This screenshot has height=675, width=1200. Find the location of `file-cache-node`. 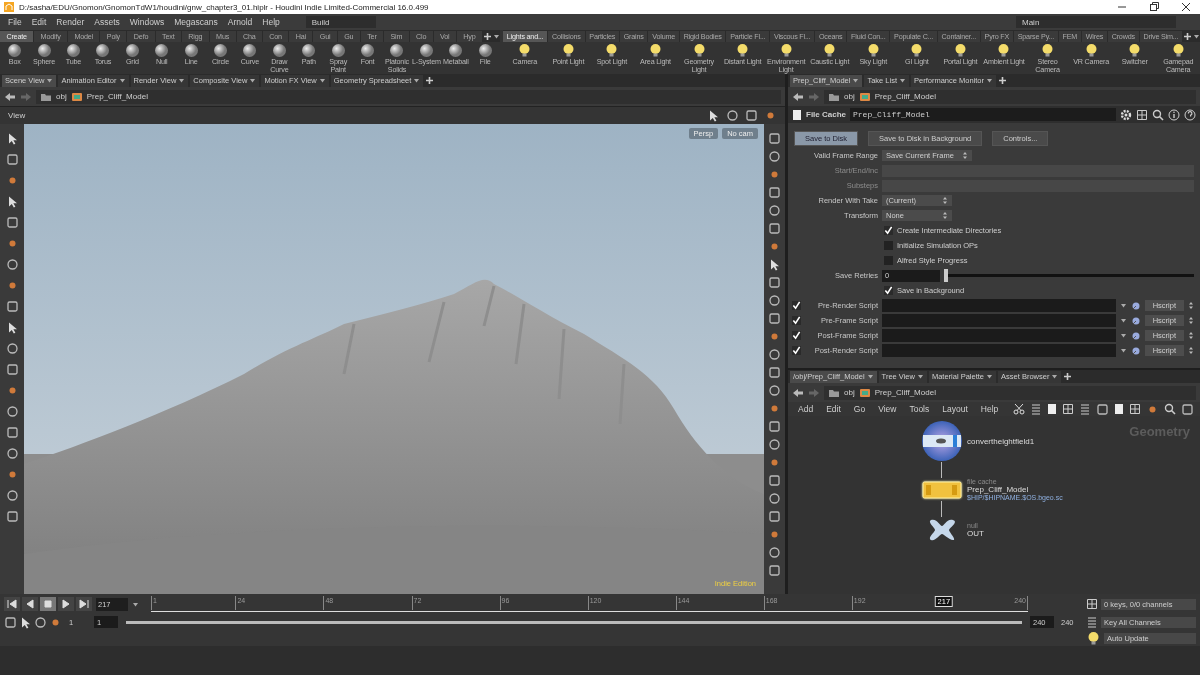

file-cache-node is located at coordinates (942, 489).